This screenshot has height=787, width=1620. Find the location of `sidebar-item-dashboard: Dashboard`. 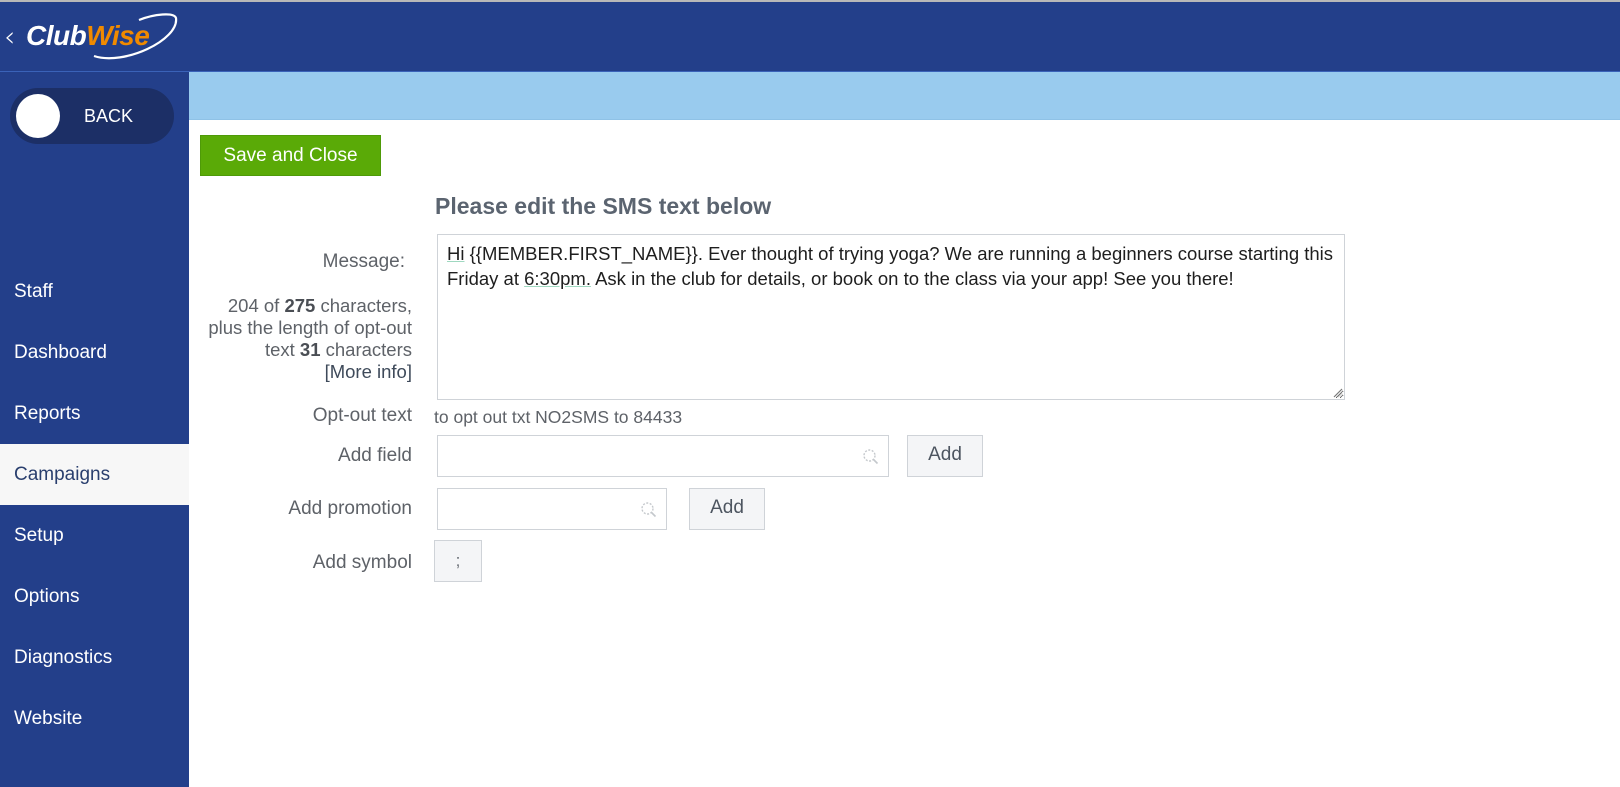

sidebar-item-dashboard: Dashboard is located at coordinates (94, 352).